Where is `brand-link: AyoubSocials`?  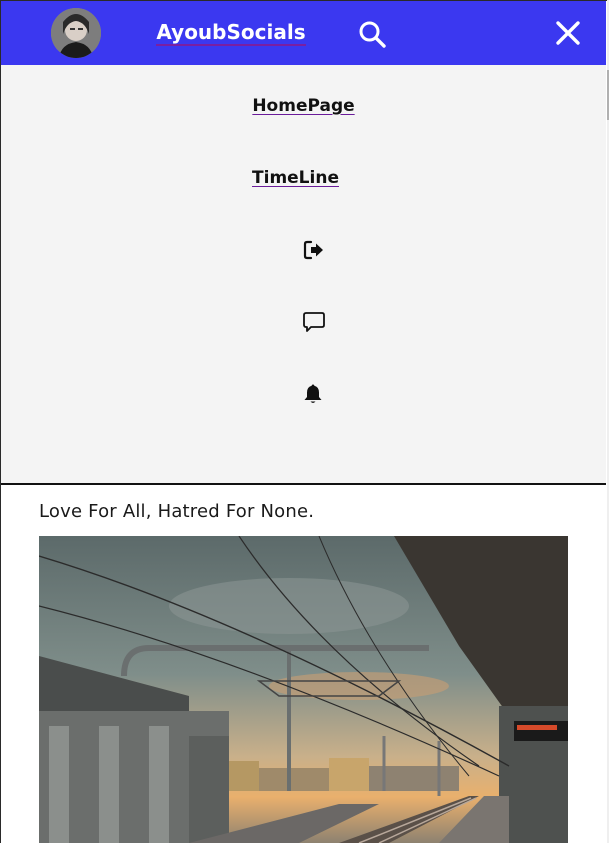 brand-link: AyoubSocials is located at coordinates (231, 33).